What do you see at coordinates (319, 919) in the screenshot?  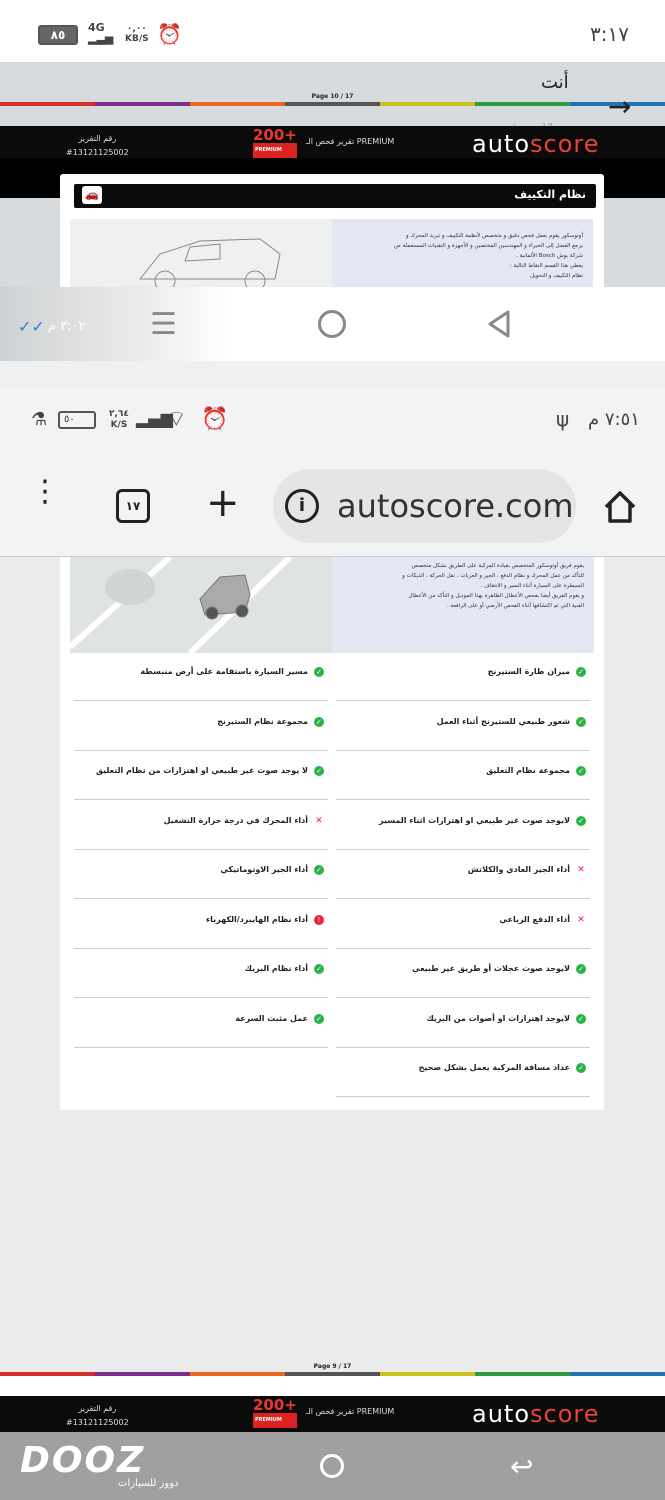 I see `alert-icon: !` at bounding box center [319, 919].